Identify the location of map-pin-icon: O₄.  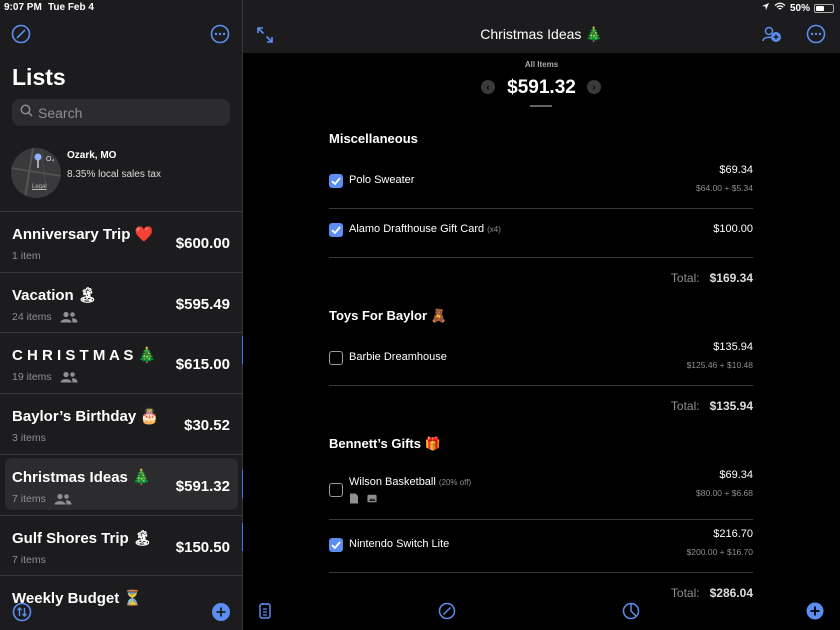
(36, 173).